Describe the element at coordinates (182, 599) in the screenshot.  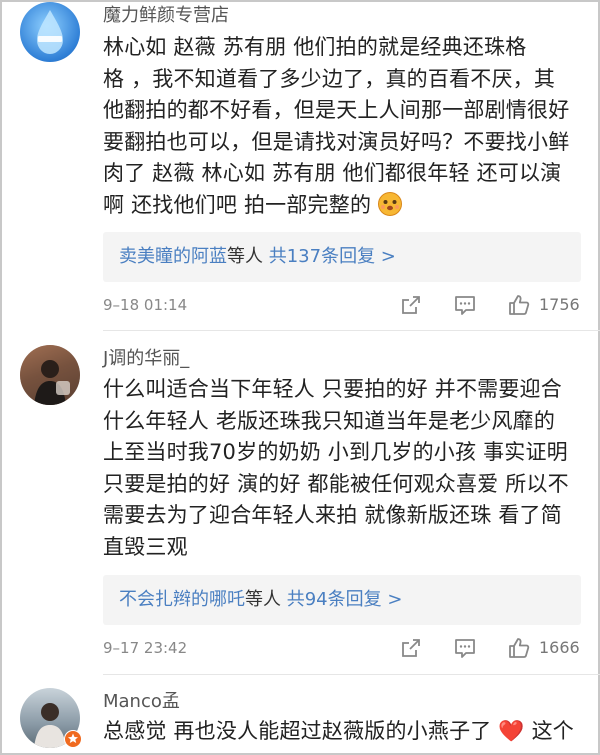
I see `reply-user-link: 不会扎辫的哪吒` at that location.